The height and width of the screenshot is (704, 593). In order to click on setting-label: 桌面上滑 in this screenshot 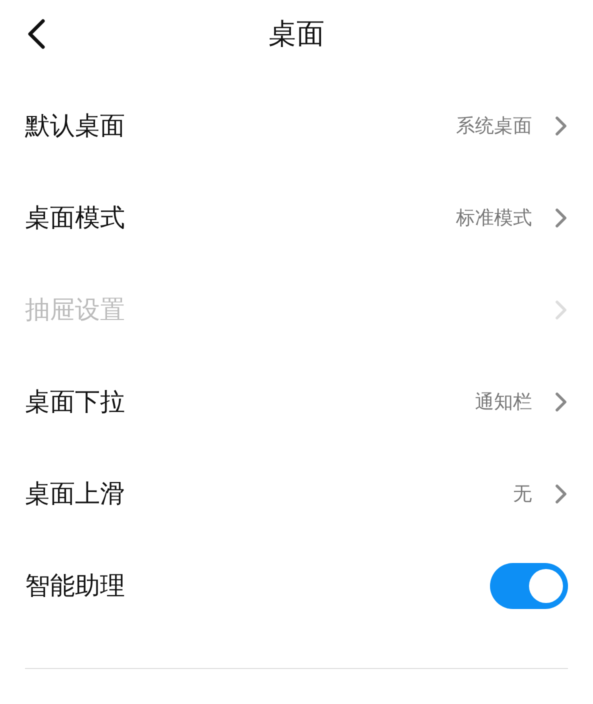, I will do `click(75, 494)`.